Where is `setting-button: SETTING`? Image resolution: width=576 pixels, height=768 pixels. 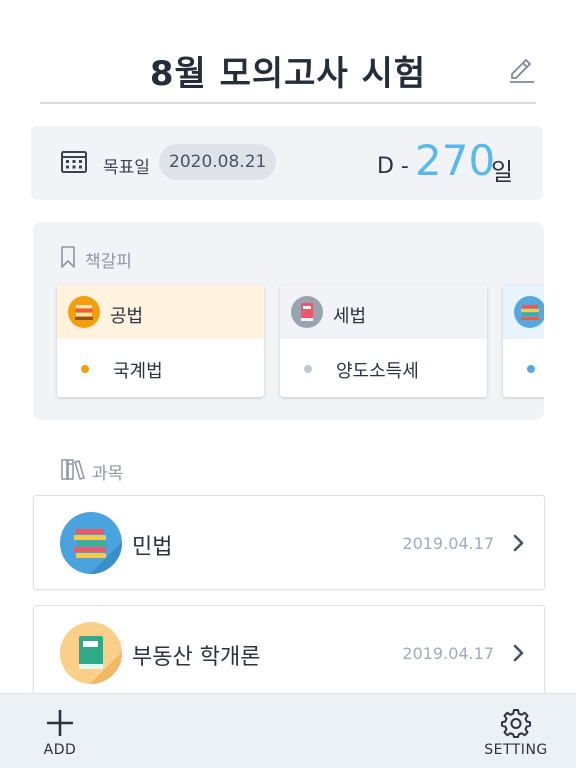 setting-button: SETTING is located at coordinates (516, 731).